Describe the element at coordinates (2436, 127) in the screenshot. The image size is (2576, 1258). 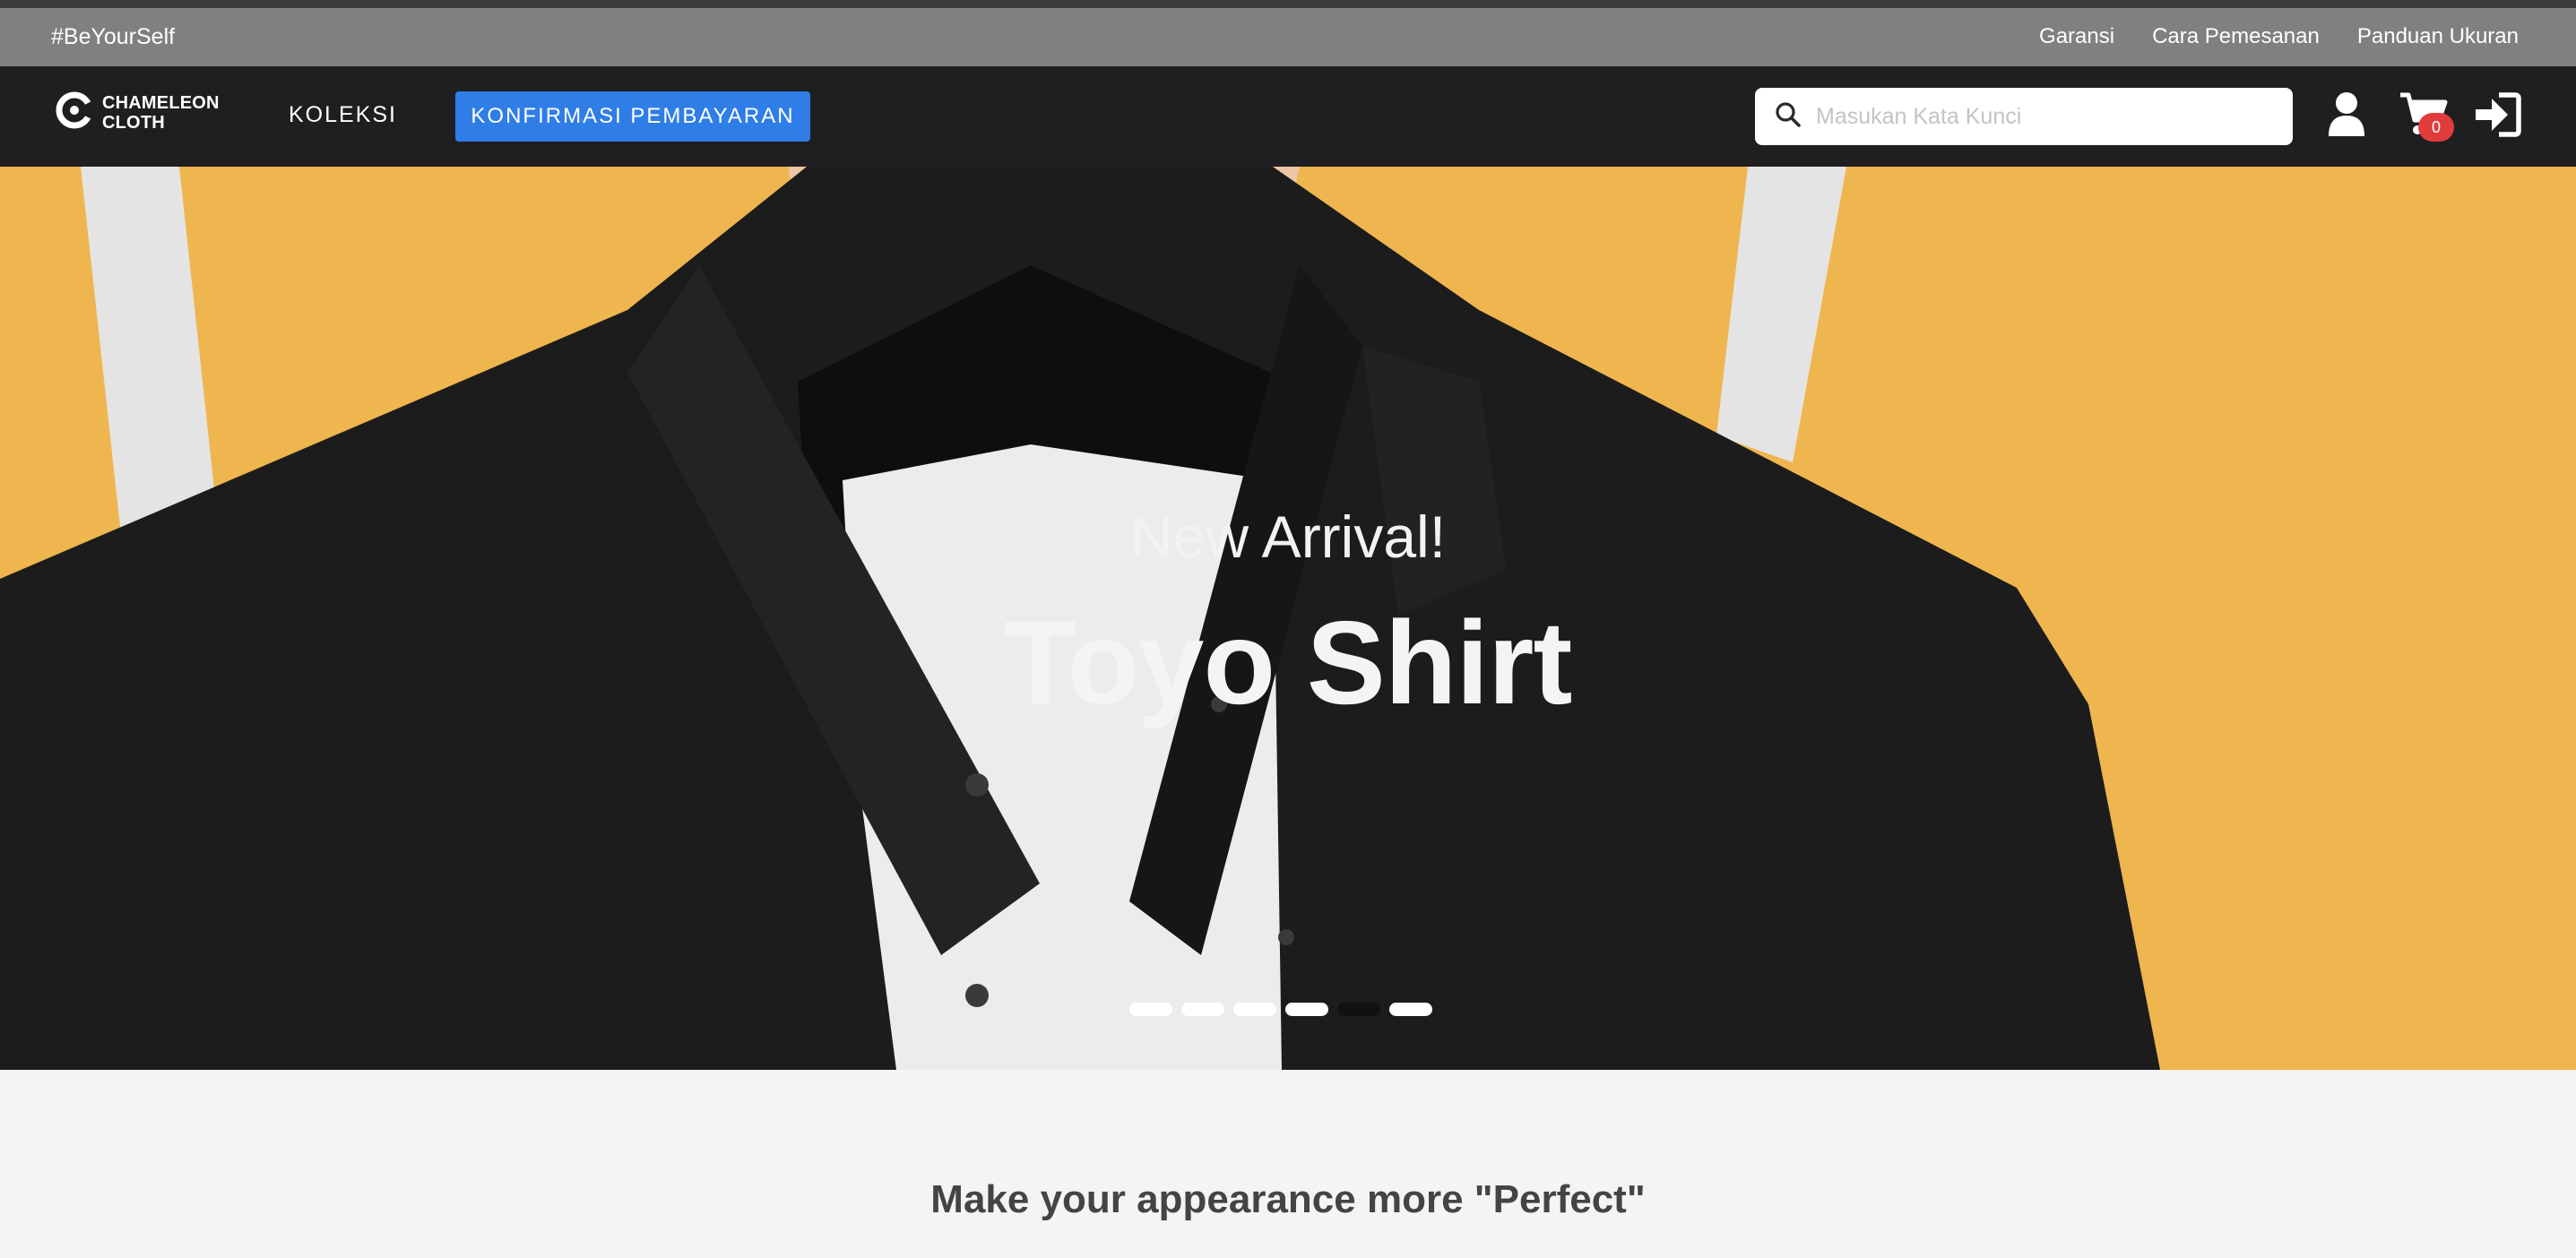
I see `cart-count-badge: 0` at that location.